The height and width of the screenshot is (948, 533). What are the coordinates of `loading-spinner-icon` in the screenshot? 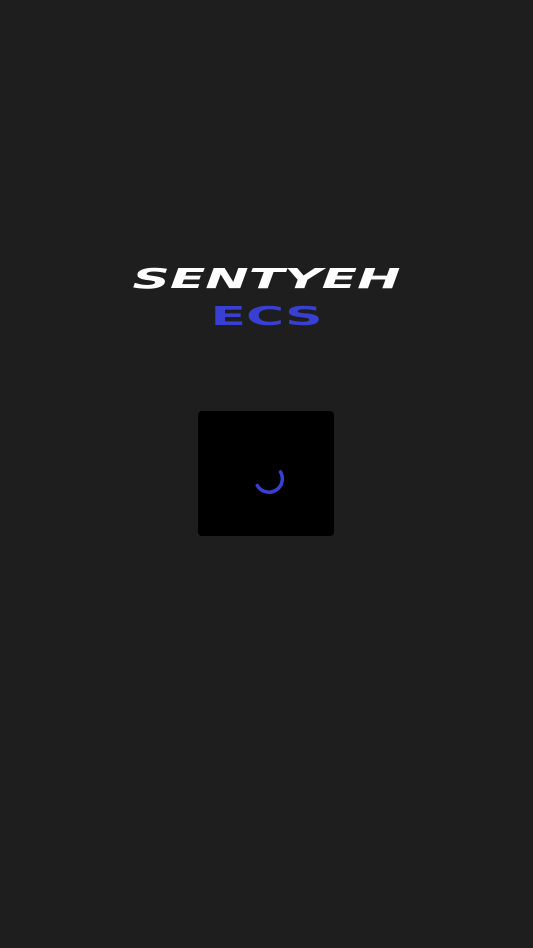 It's located at (270, 482).